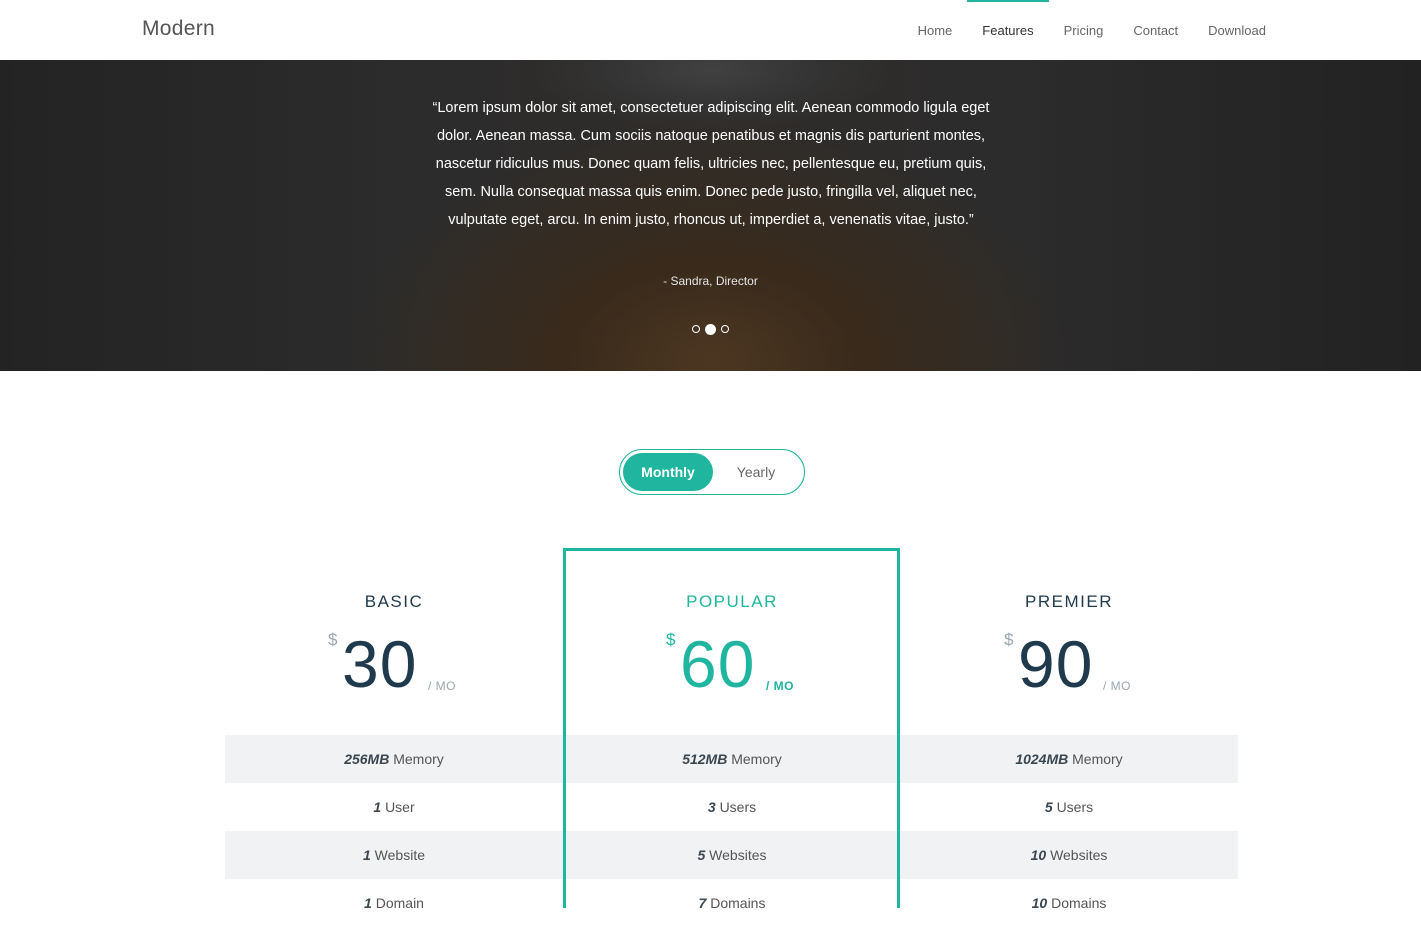 This screenshot has width=1421, height=927. Describe the element at coordinates (1084, 30) in the screenshot. I see `nav-item-pricing: Pricing` at that location.